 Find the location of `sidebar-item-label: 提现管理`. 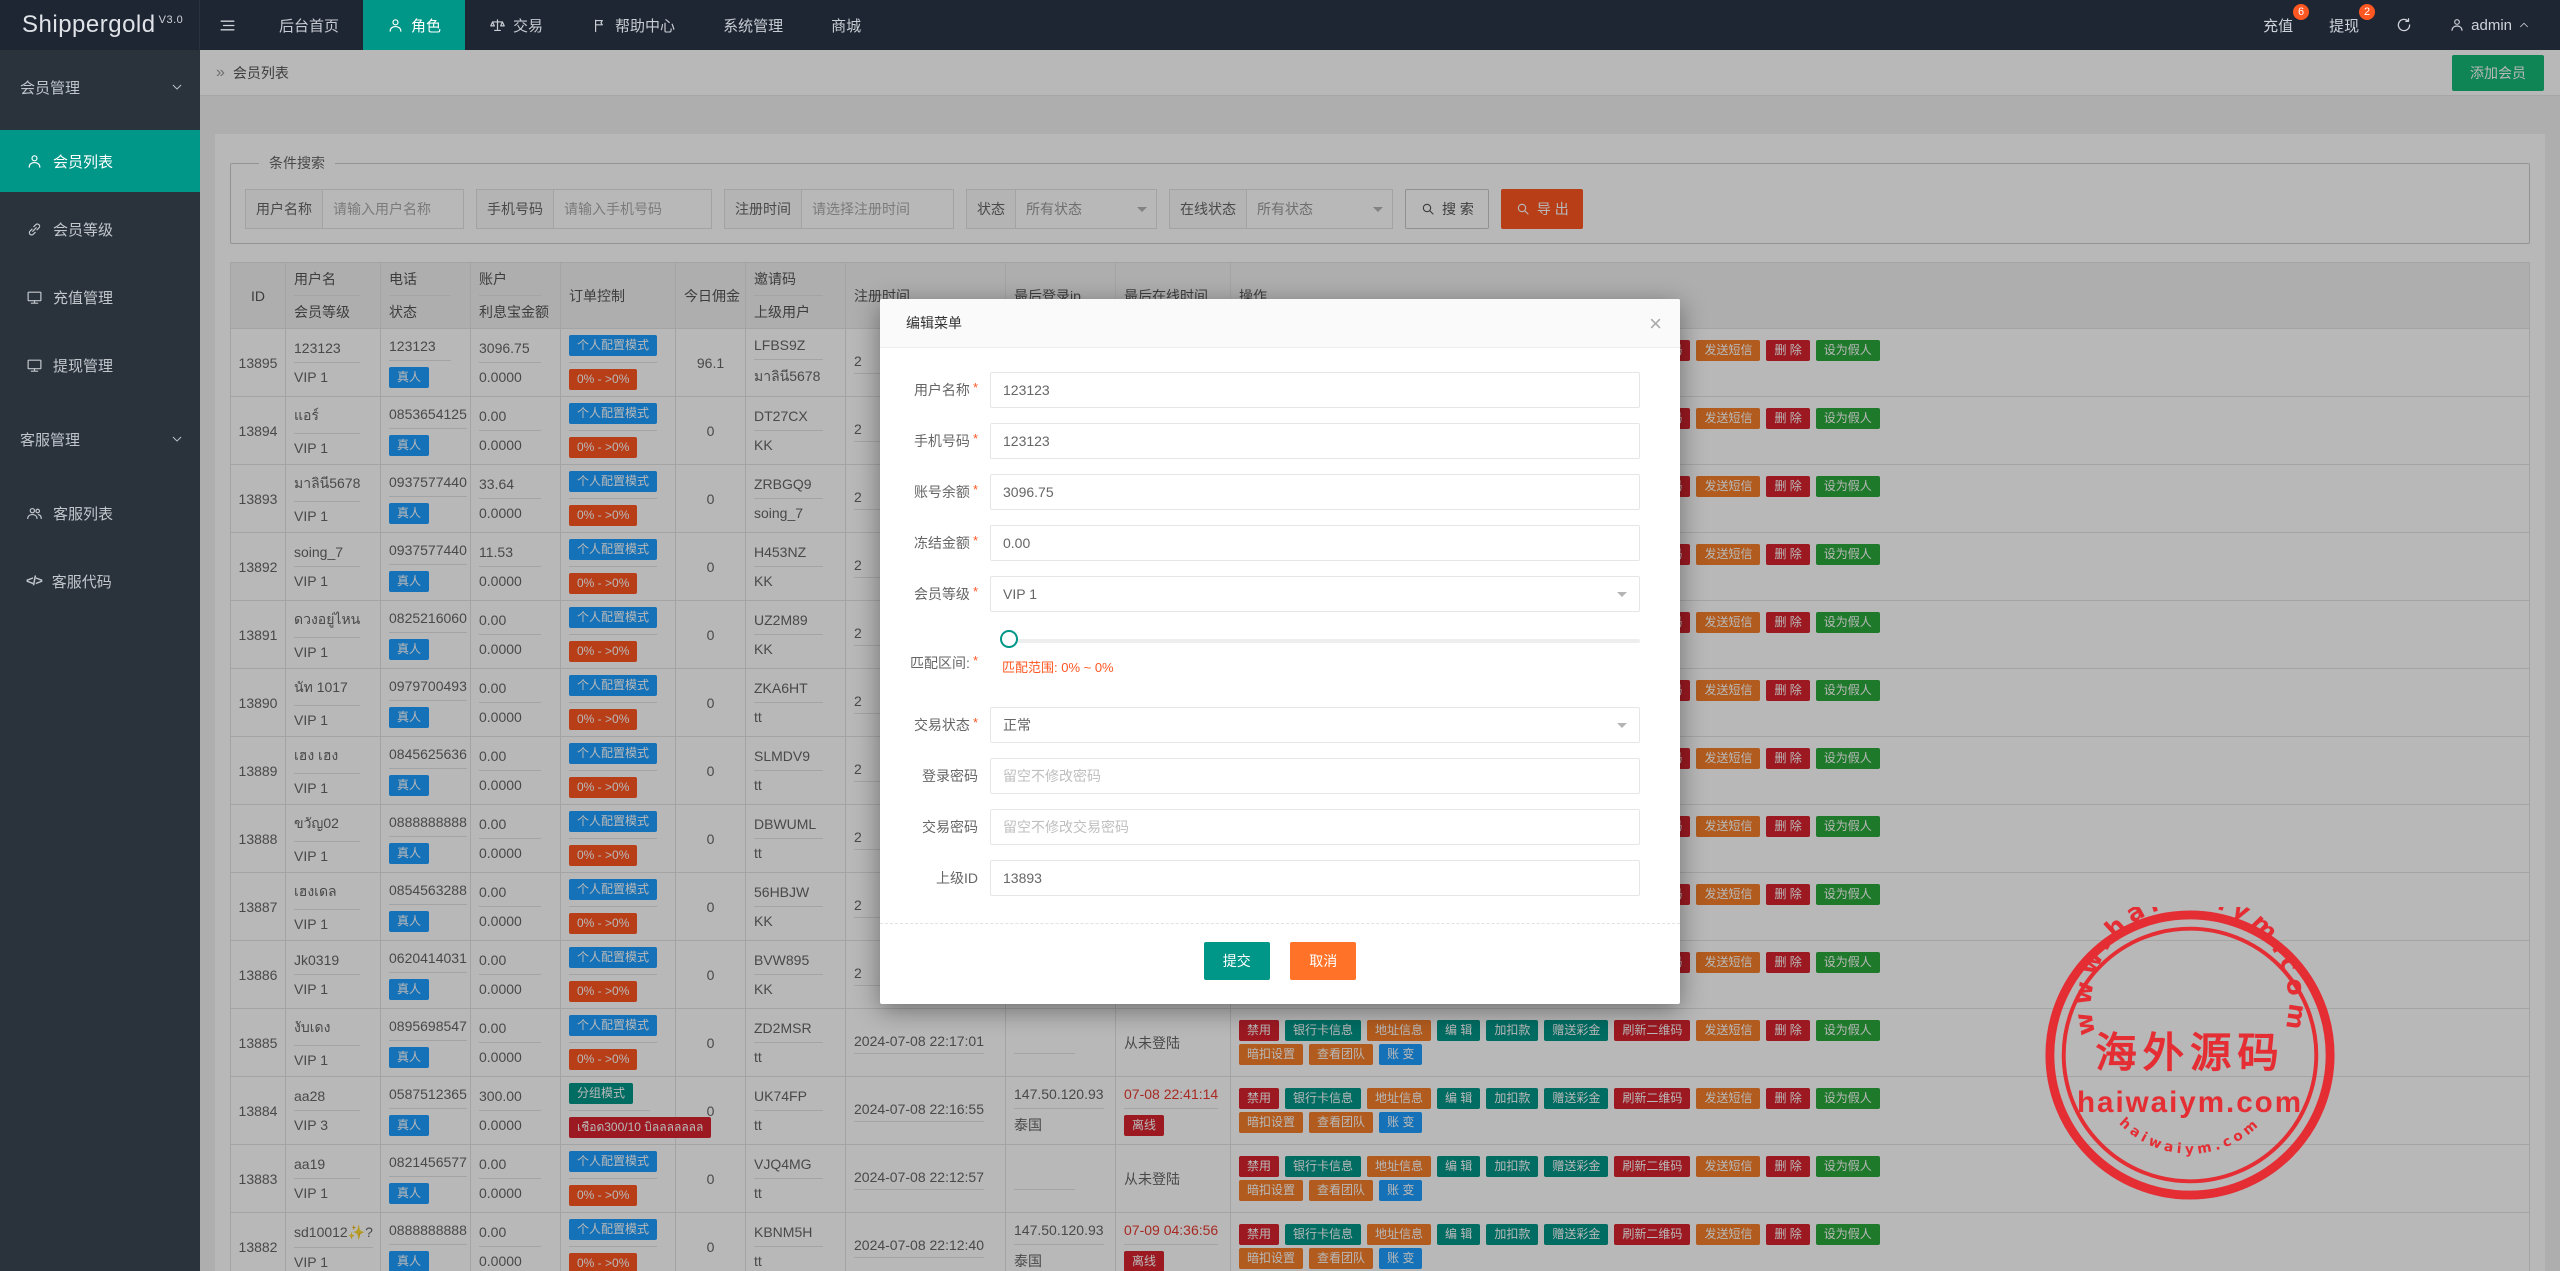

sidebar-item-label: 提现管理 is located at coordinates (83, 366).